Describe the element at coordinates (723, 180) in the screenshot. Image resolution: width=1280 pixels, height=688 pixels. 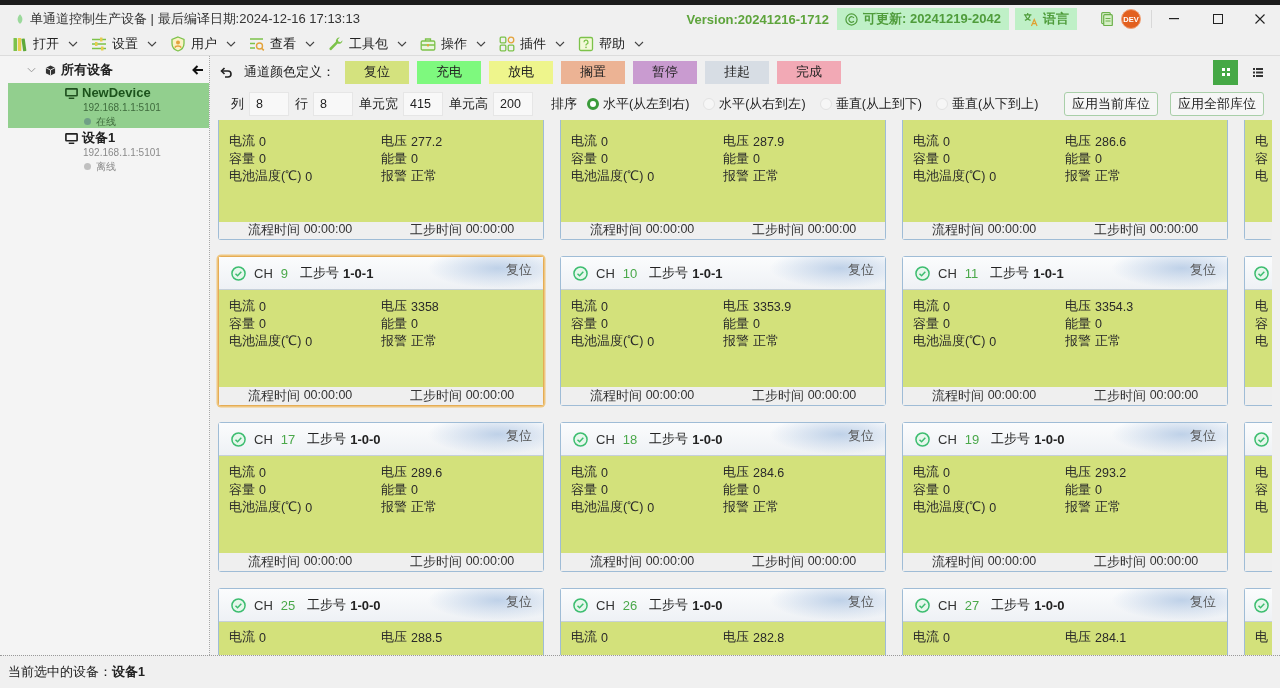
I see `channel-card: 电流 0 电压 287.9 容量 0 能量 0 电池温度(℃) 0 报警 正常 流程时间 00:00:00 工步时间 00:00:00` at that location.